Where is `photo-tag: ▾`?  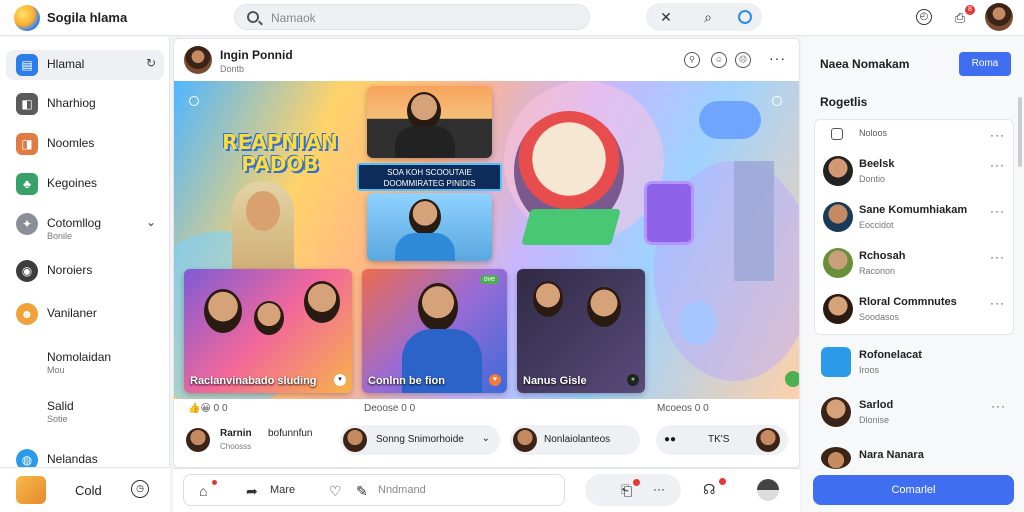 photo-tag: ▾ is located at coordinates (340, 380).